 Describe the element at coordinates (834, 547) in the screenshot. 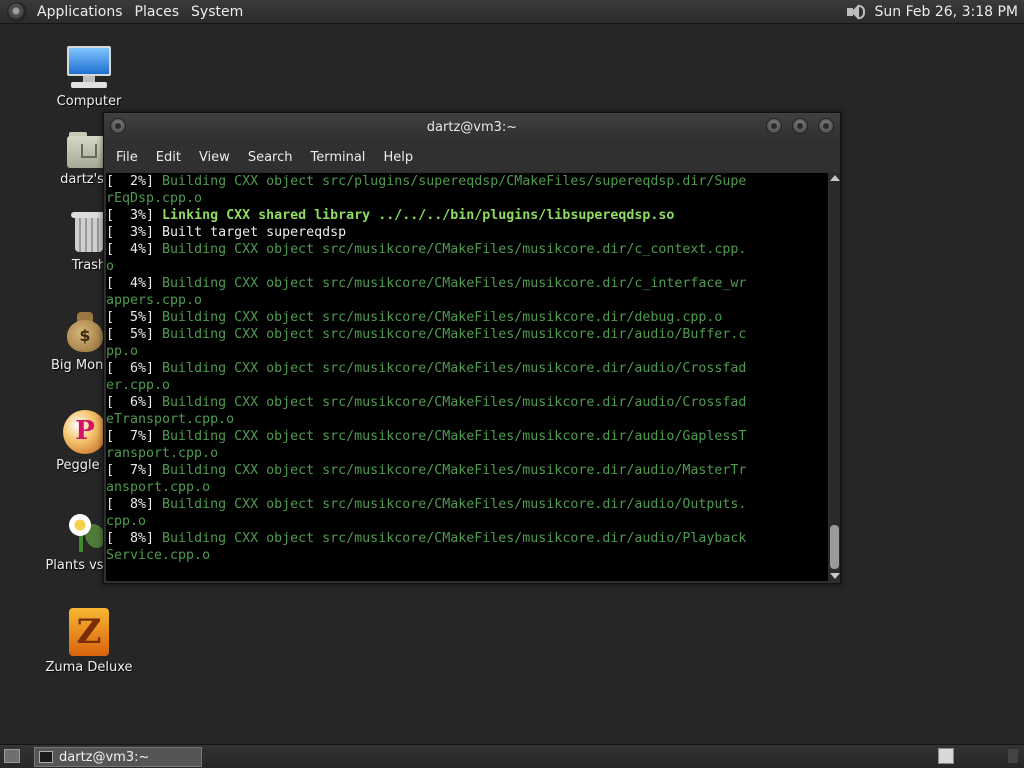

I see `scrollbar-thumb` at that location.